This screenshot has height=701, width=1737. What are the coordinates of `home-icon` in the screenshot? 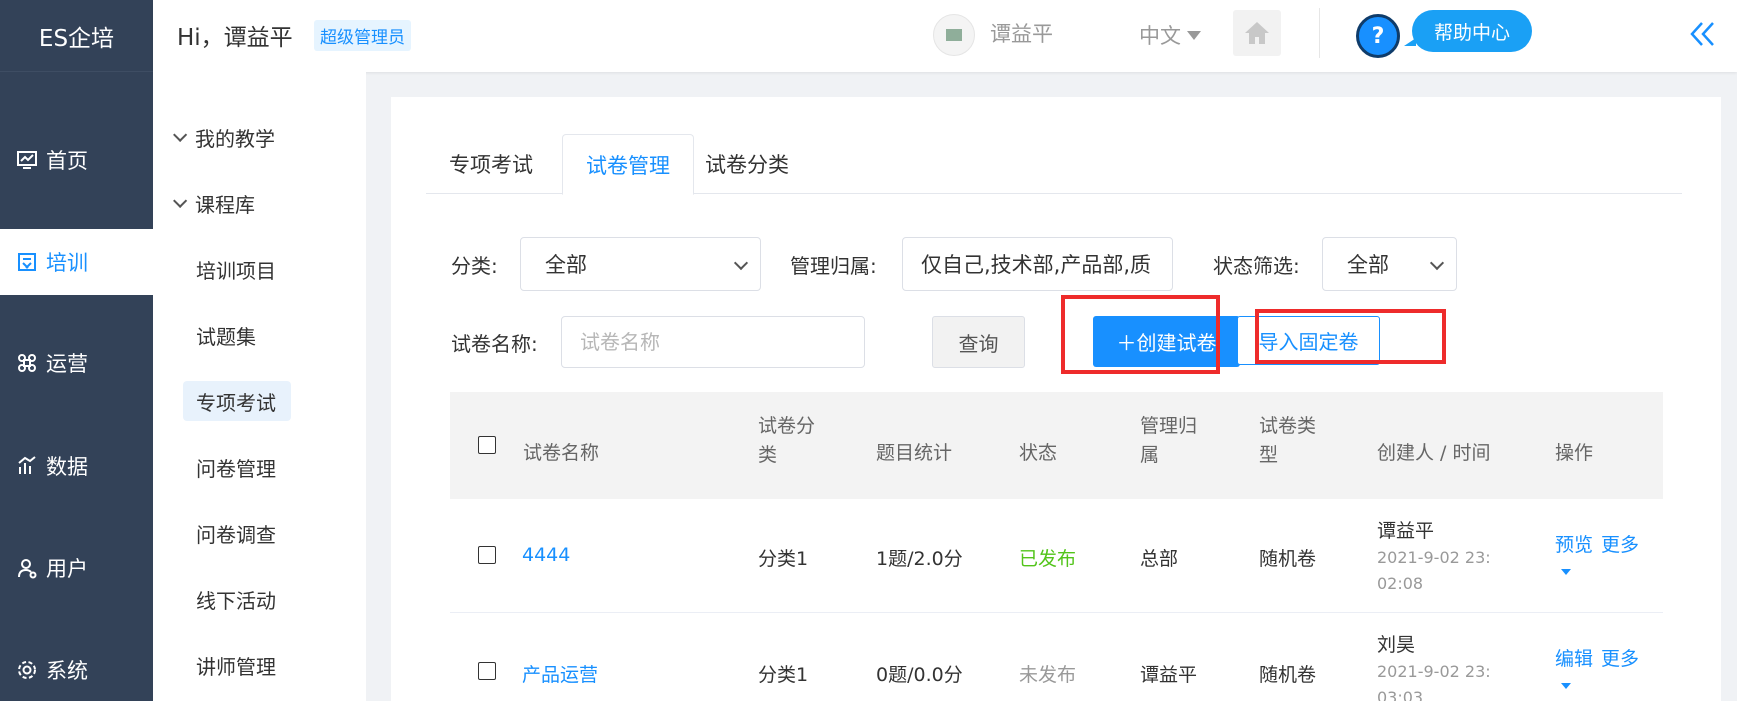 It's located at (1257, 33).